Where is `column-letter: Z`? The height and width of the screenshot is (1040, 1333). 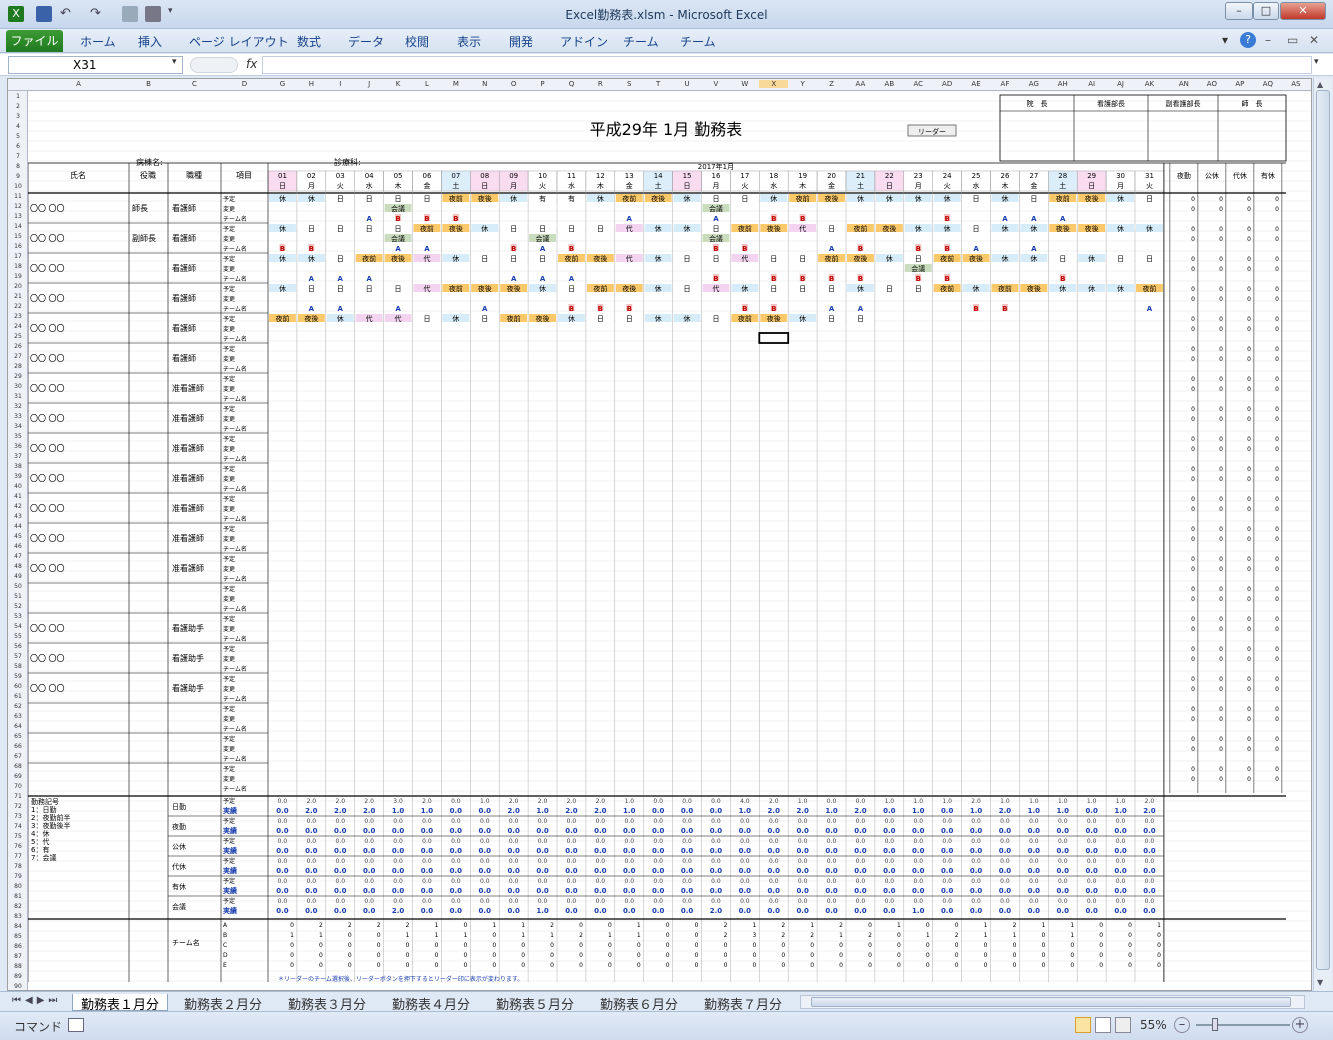
column-letter: Z is located at coordinates (831, 84).